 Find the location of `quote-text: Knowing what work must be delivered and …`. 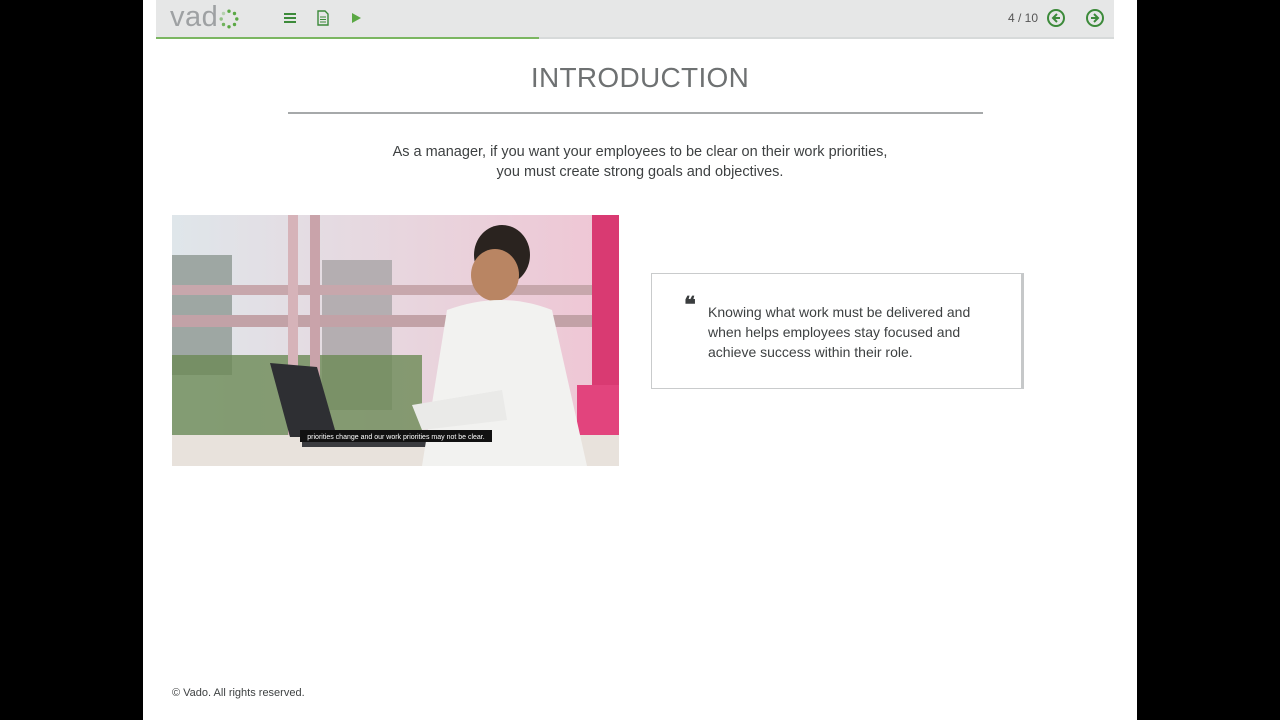

quote-text: Knowing what work must be delivered and … is located at coordinates (839, 332).